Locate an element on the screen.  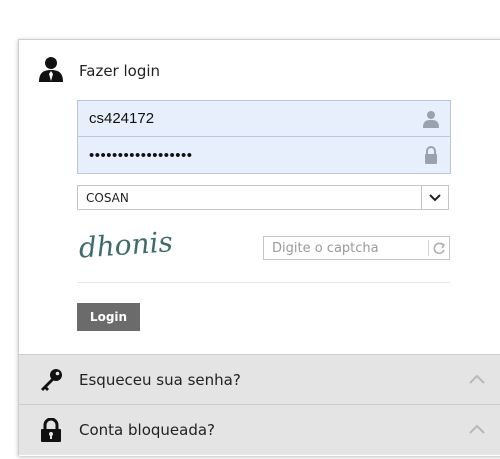
password-input is located at coordinates (243, 155).